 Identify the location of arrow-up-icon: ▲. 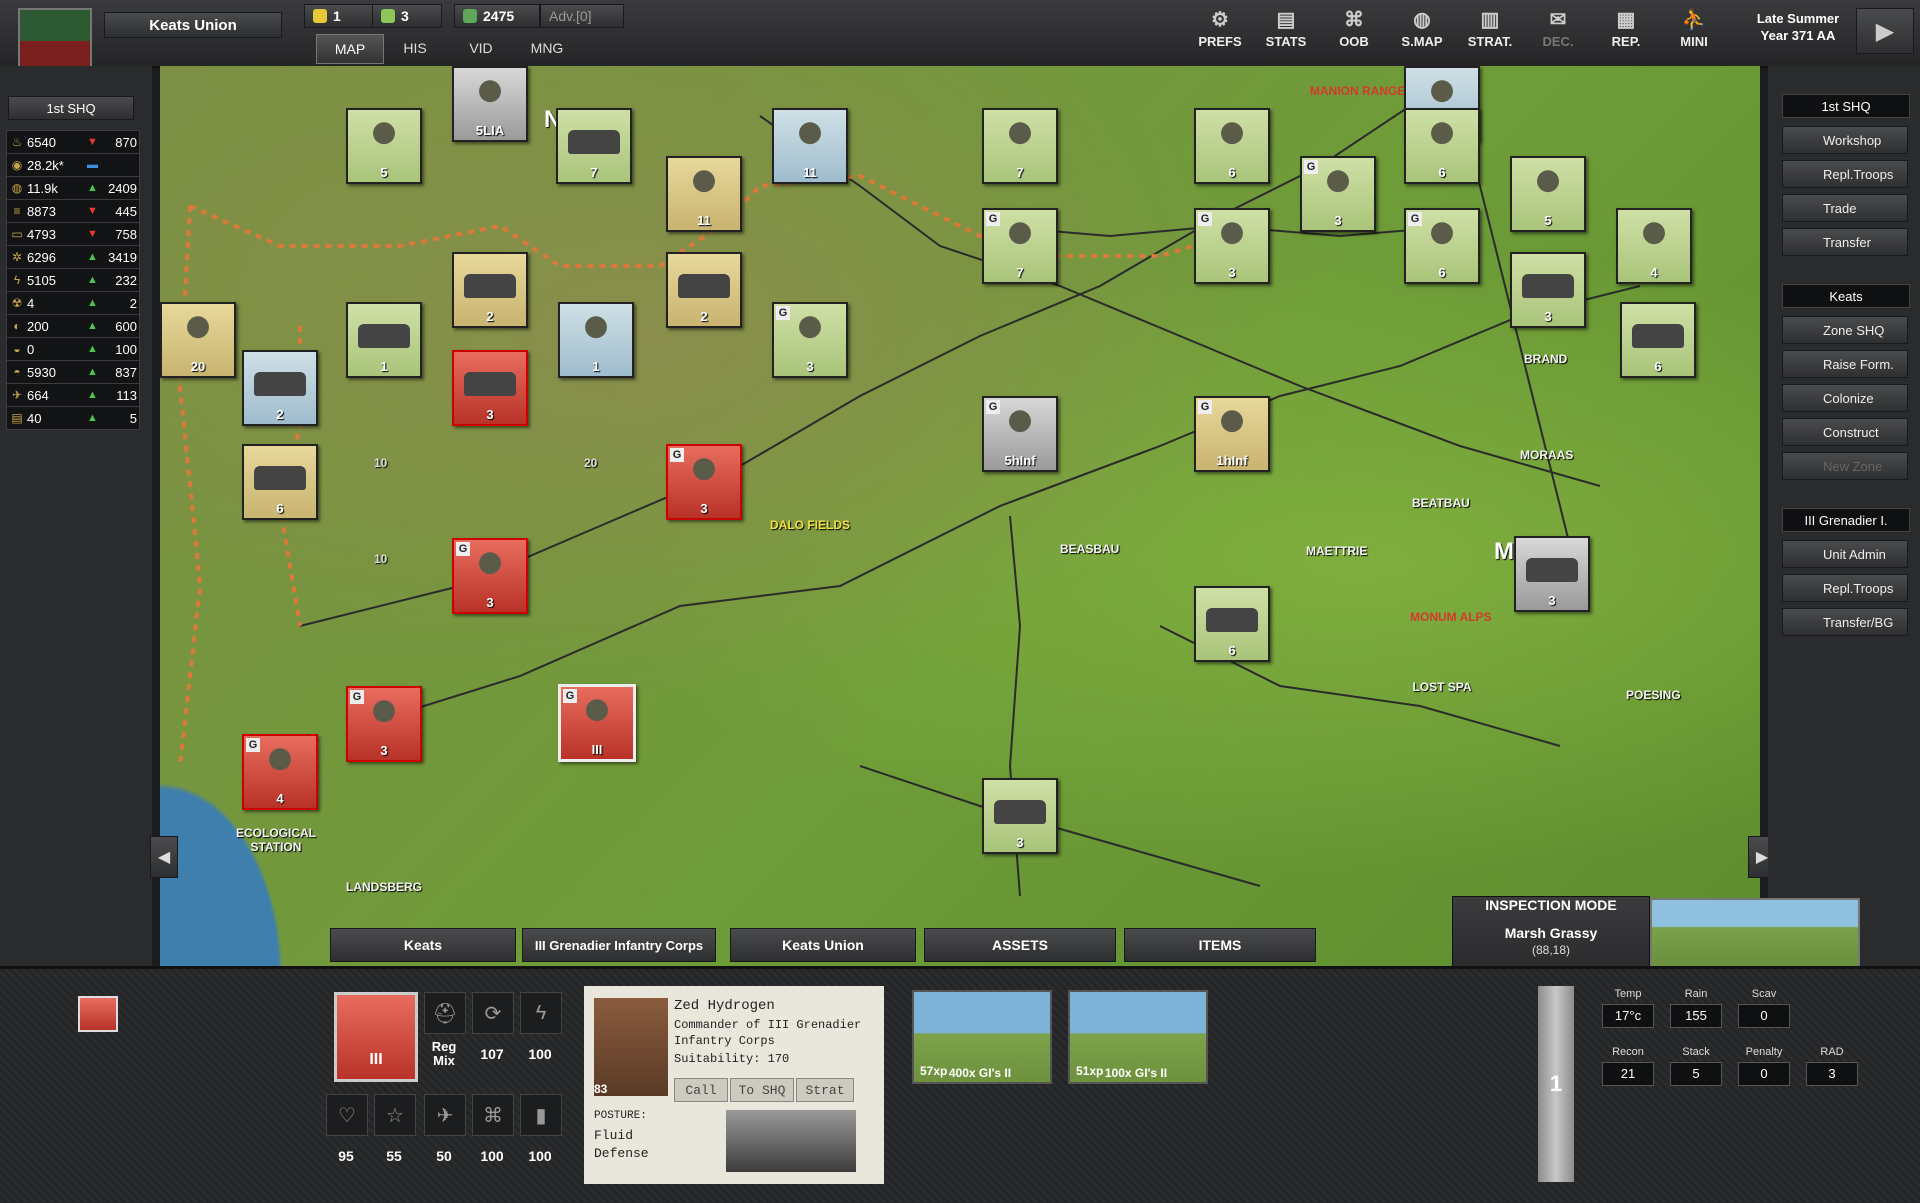
(92, 303).